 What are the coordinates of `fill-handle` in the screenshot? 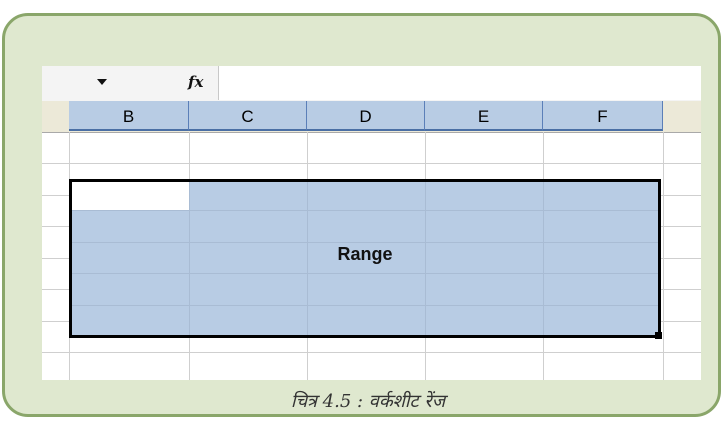 It's located at (658, 335).